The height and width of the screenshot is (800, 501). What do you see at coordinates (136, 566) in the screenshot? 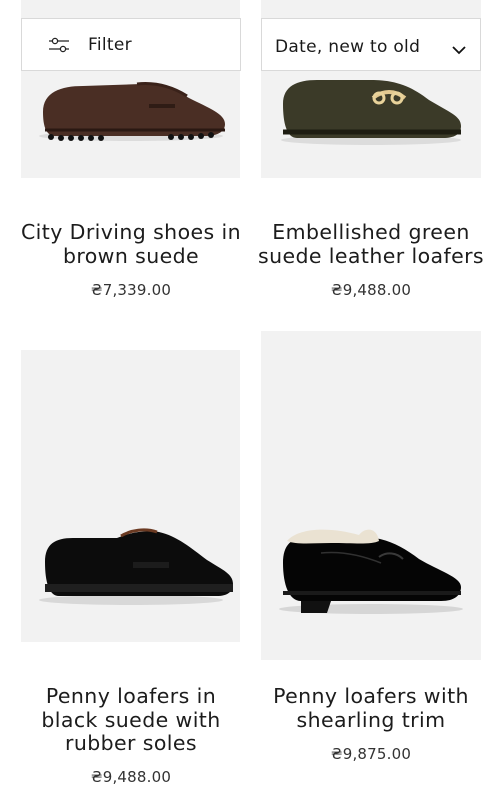
I see `black-suede-loafer-image` at bounding box center [136, 566].